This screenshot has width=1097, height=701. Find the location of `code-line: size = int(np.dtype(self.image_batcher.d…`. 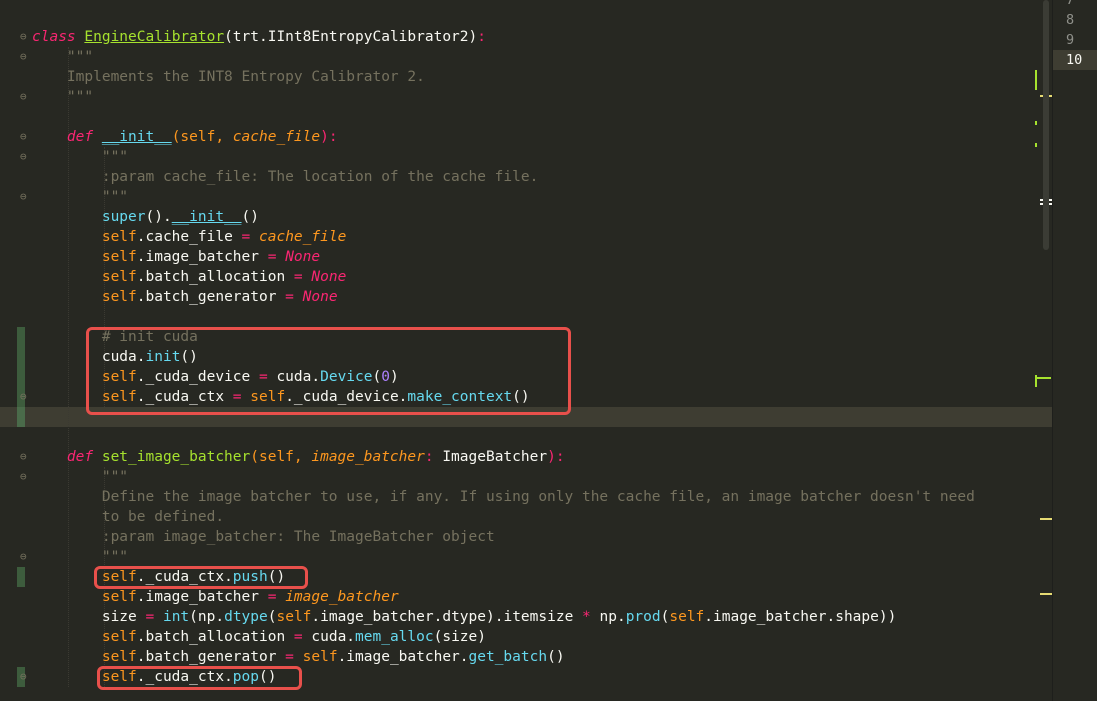

code-line: size = int(np.dtype(self.image_batcher.d… is located at coordinates (464, 617).